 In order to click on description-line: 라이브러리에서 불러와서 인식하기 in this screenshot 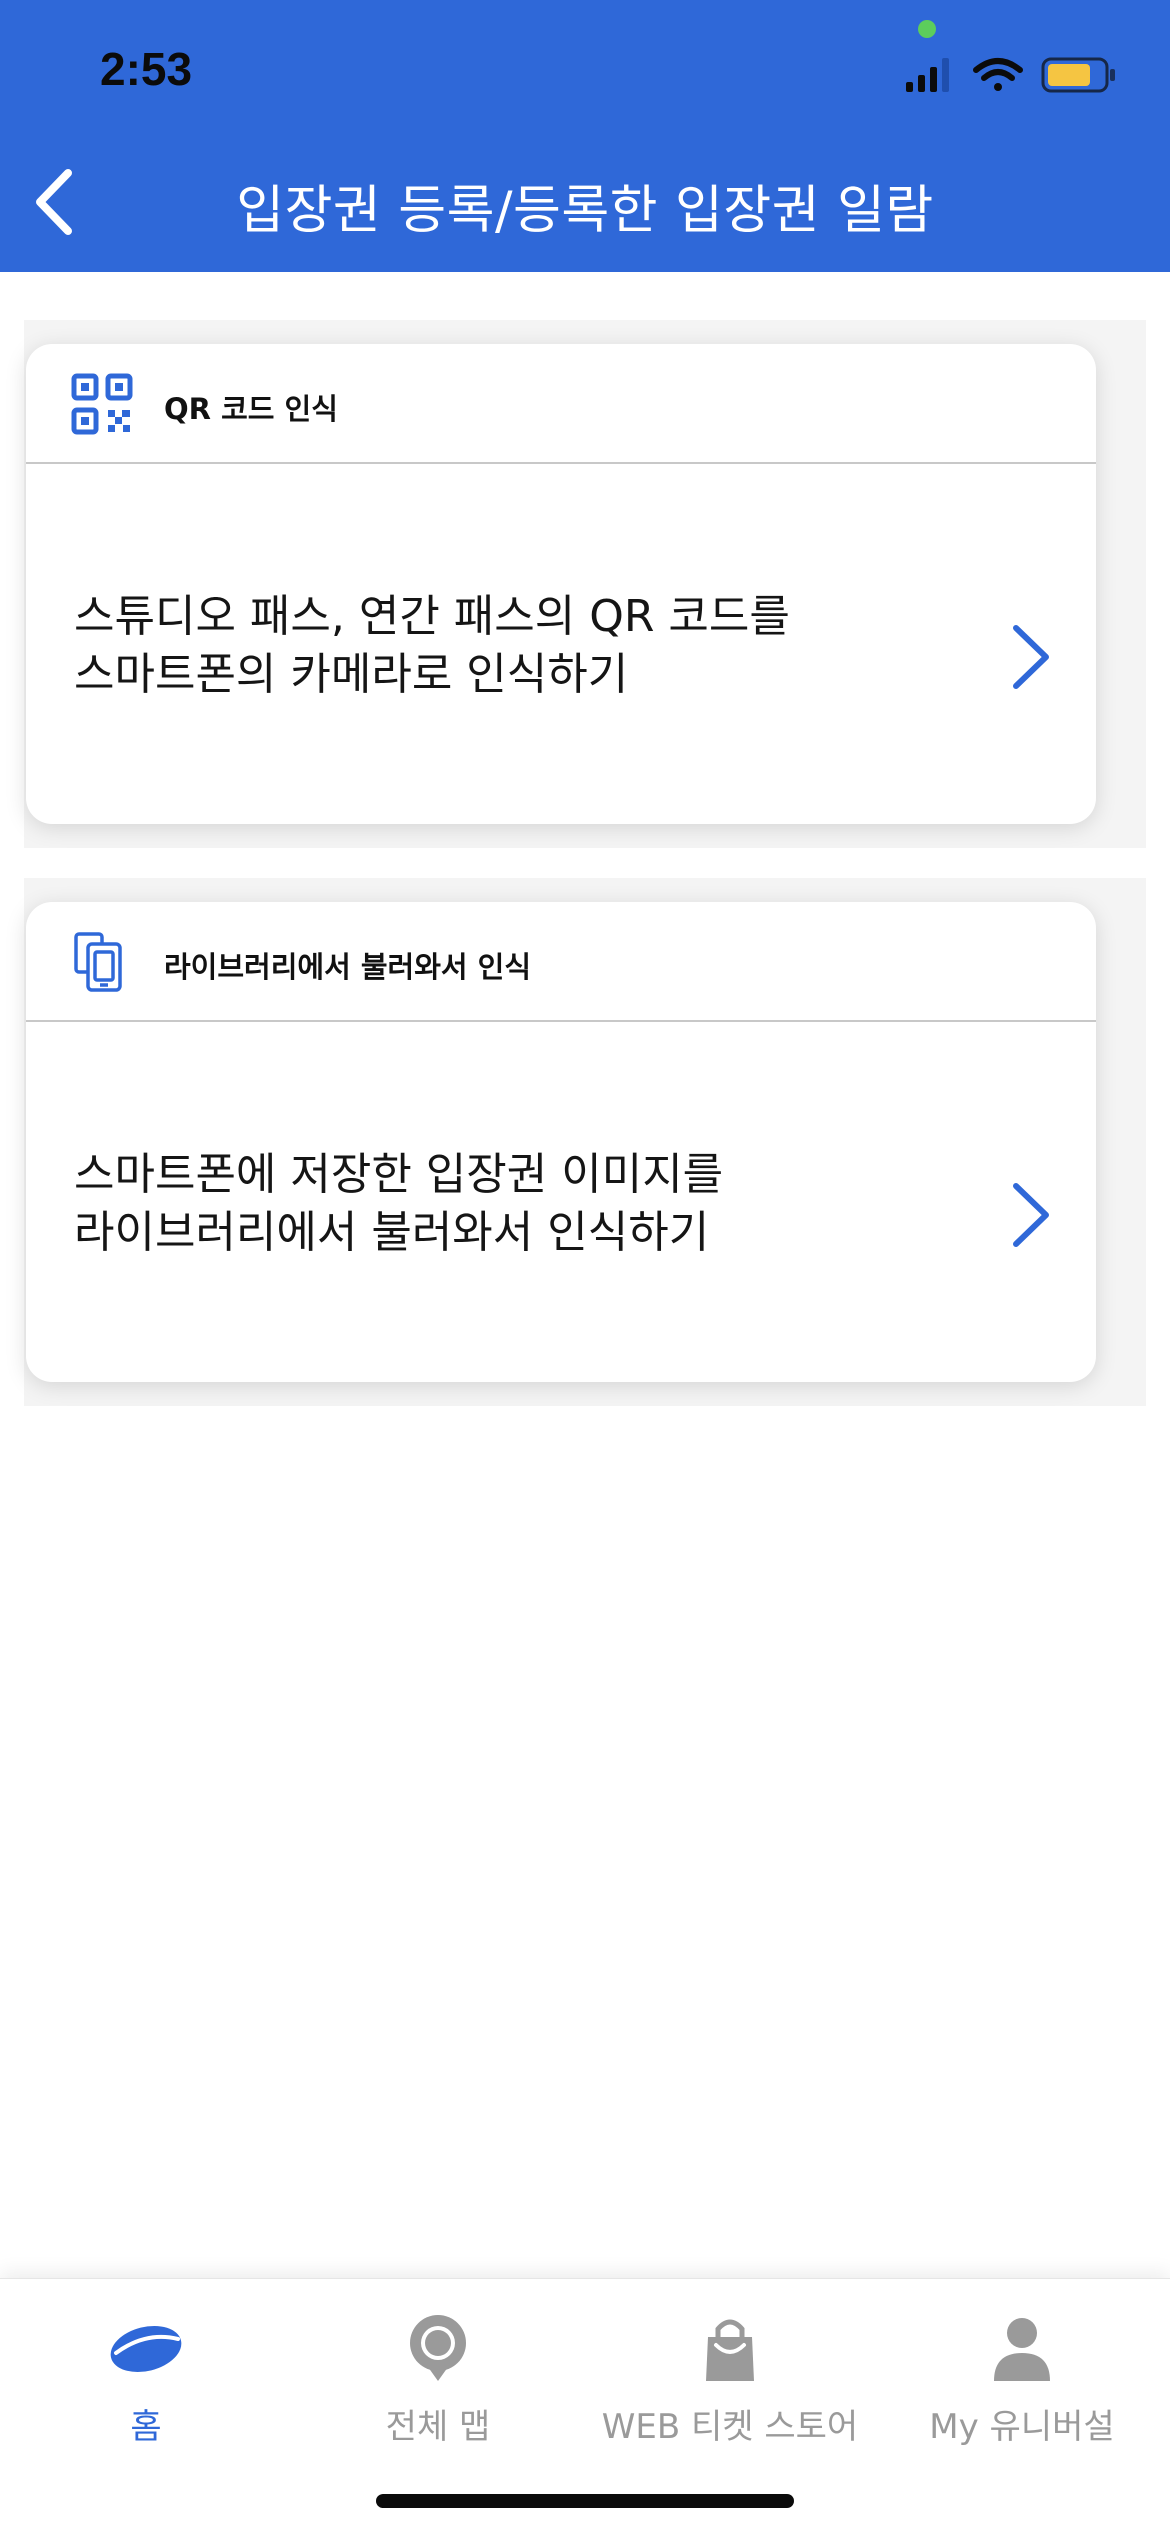, I will do `click(392, 1232)`.